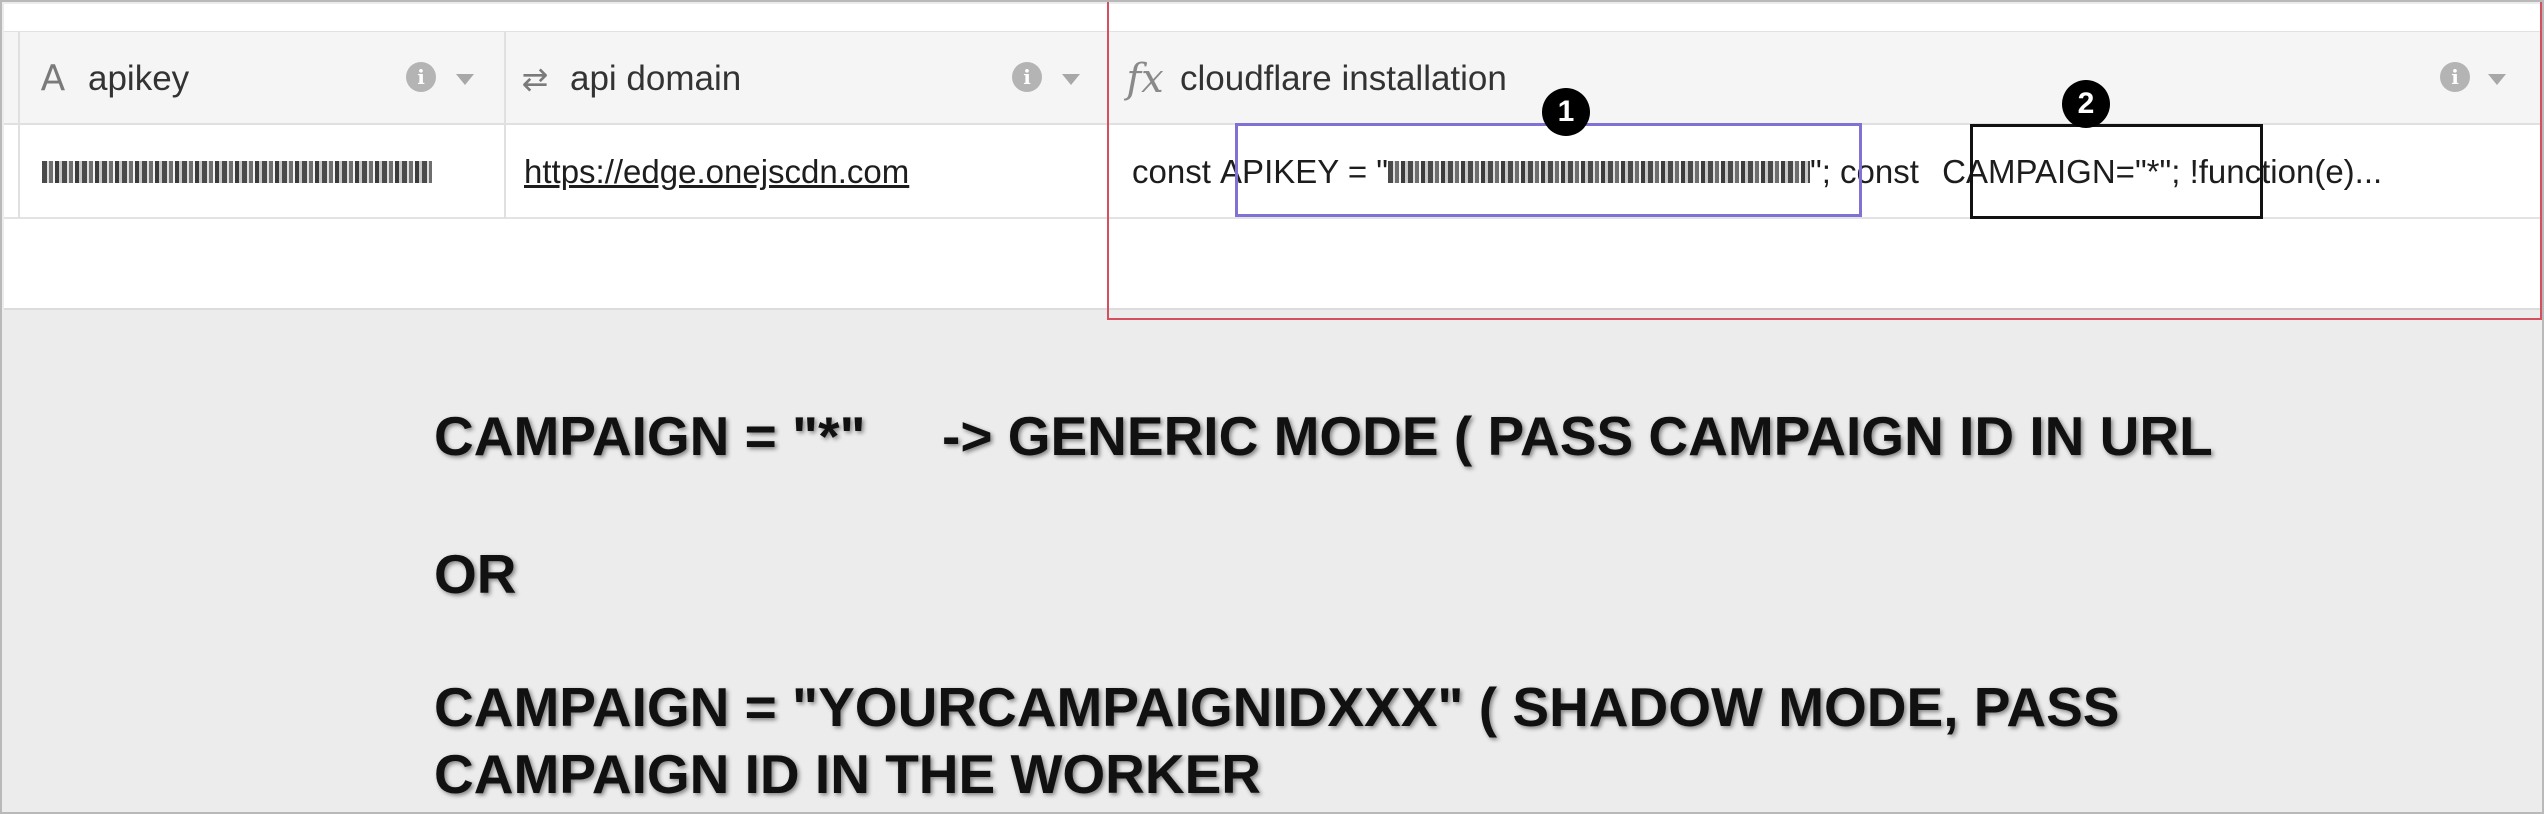  What do you see at coordinates (2061, 171) in the screenshot?
I see `code-campaign-assignment: CAMPAIGN="*";` at bounding box center [2061, 171].